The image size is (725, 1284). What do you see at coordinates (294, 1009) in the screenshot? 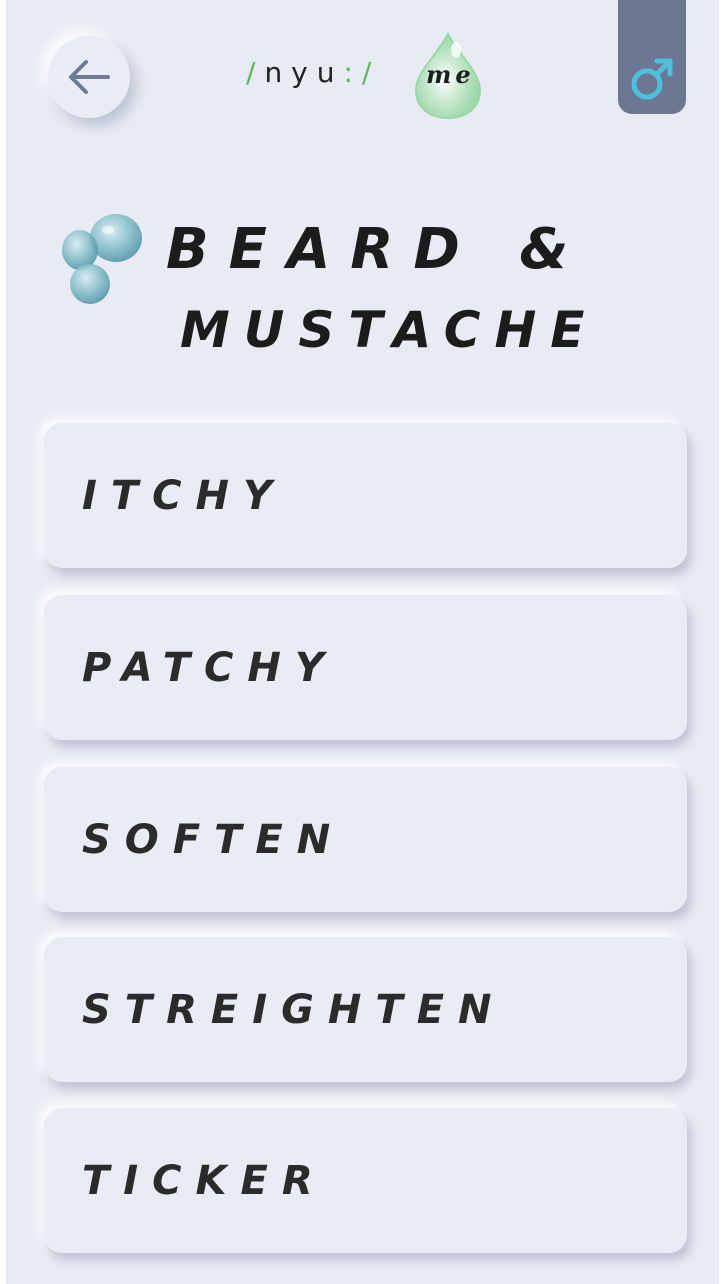
I see `option-label: STREIGHTEN` at bounding box center [294, 1009].